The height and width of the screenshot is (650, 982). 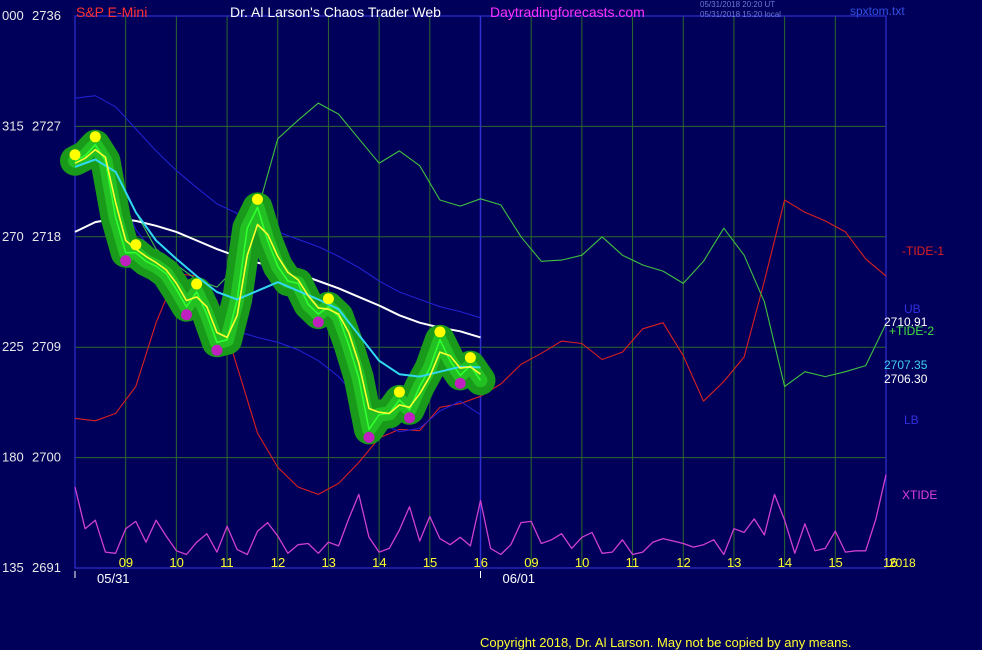 I want to click on y-price-tick: 2727, so click(x=46, y=125).